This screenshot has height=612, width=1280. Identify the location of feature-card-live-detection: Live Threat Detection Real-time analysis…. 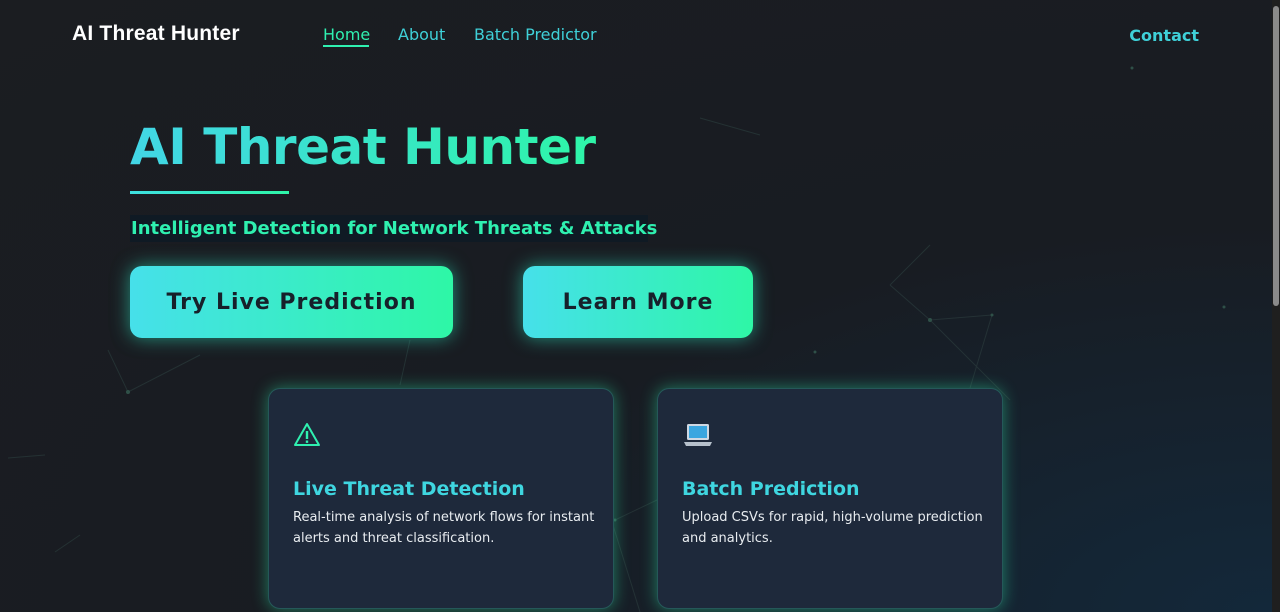
(441, 498).